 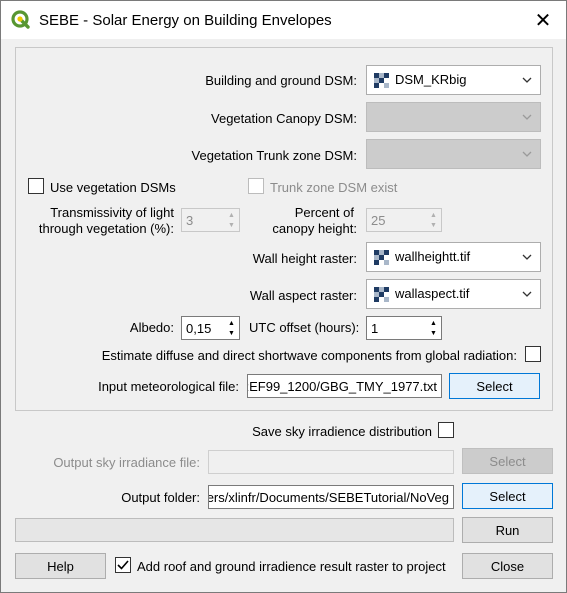 I want to click on met-file-select-button: Select, so click(x=494, y=386).